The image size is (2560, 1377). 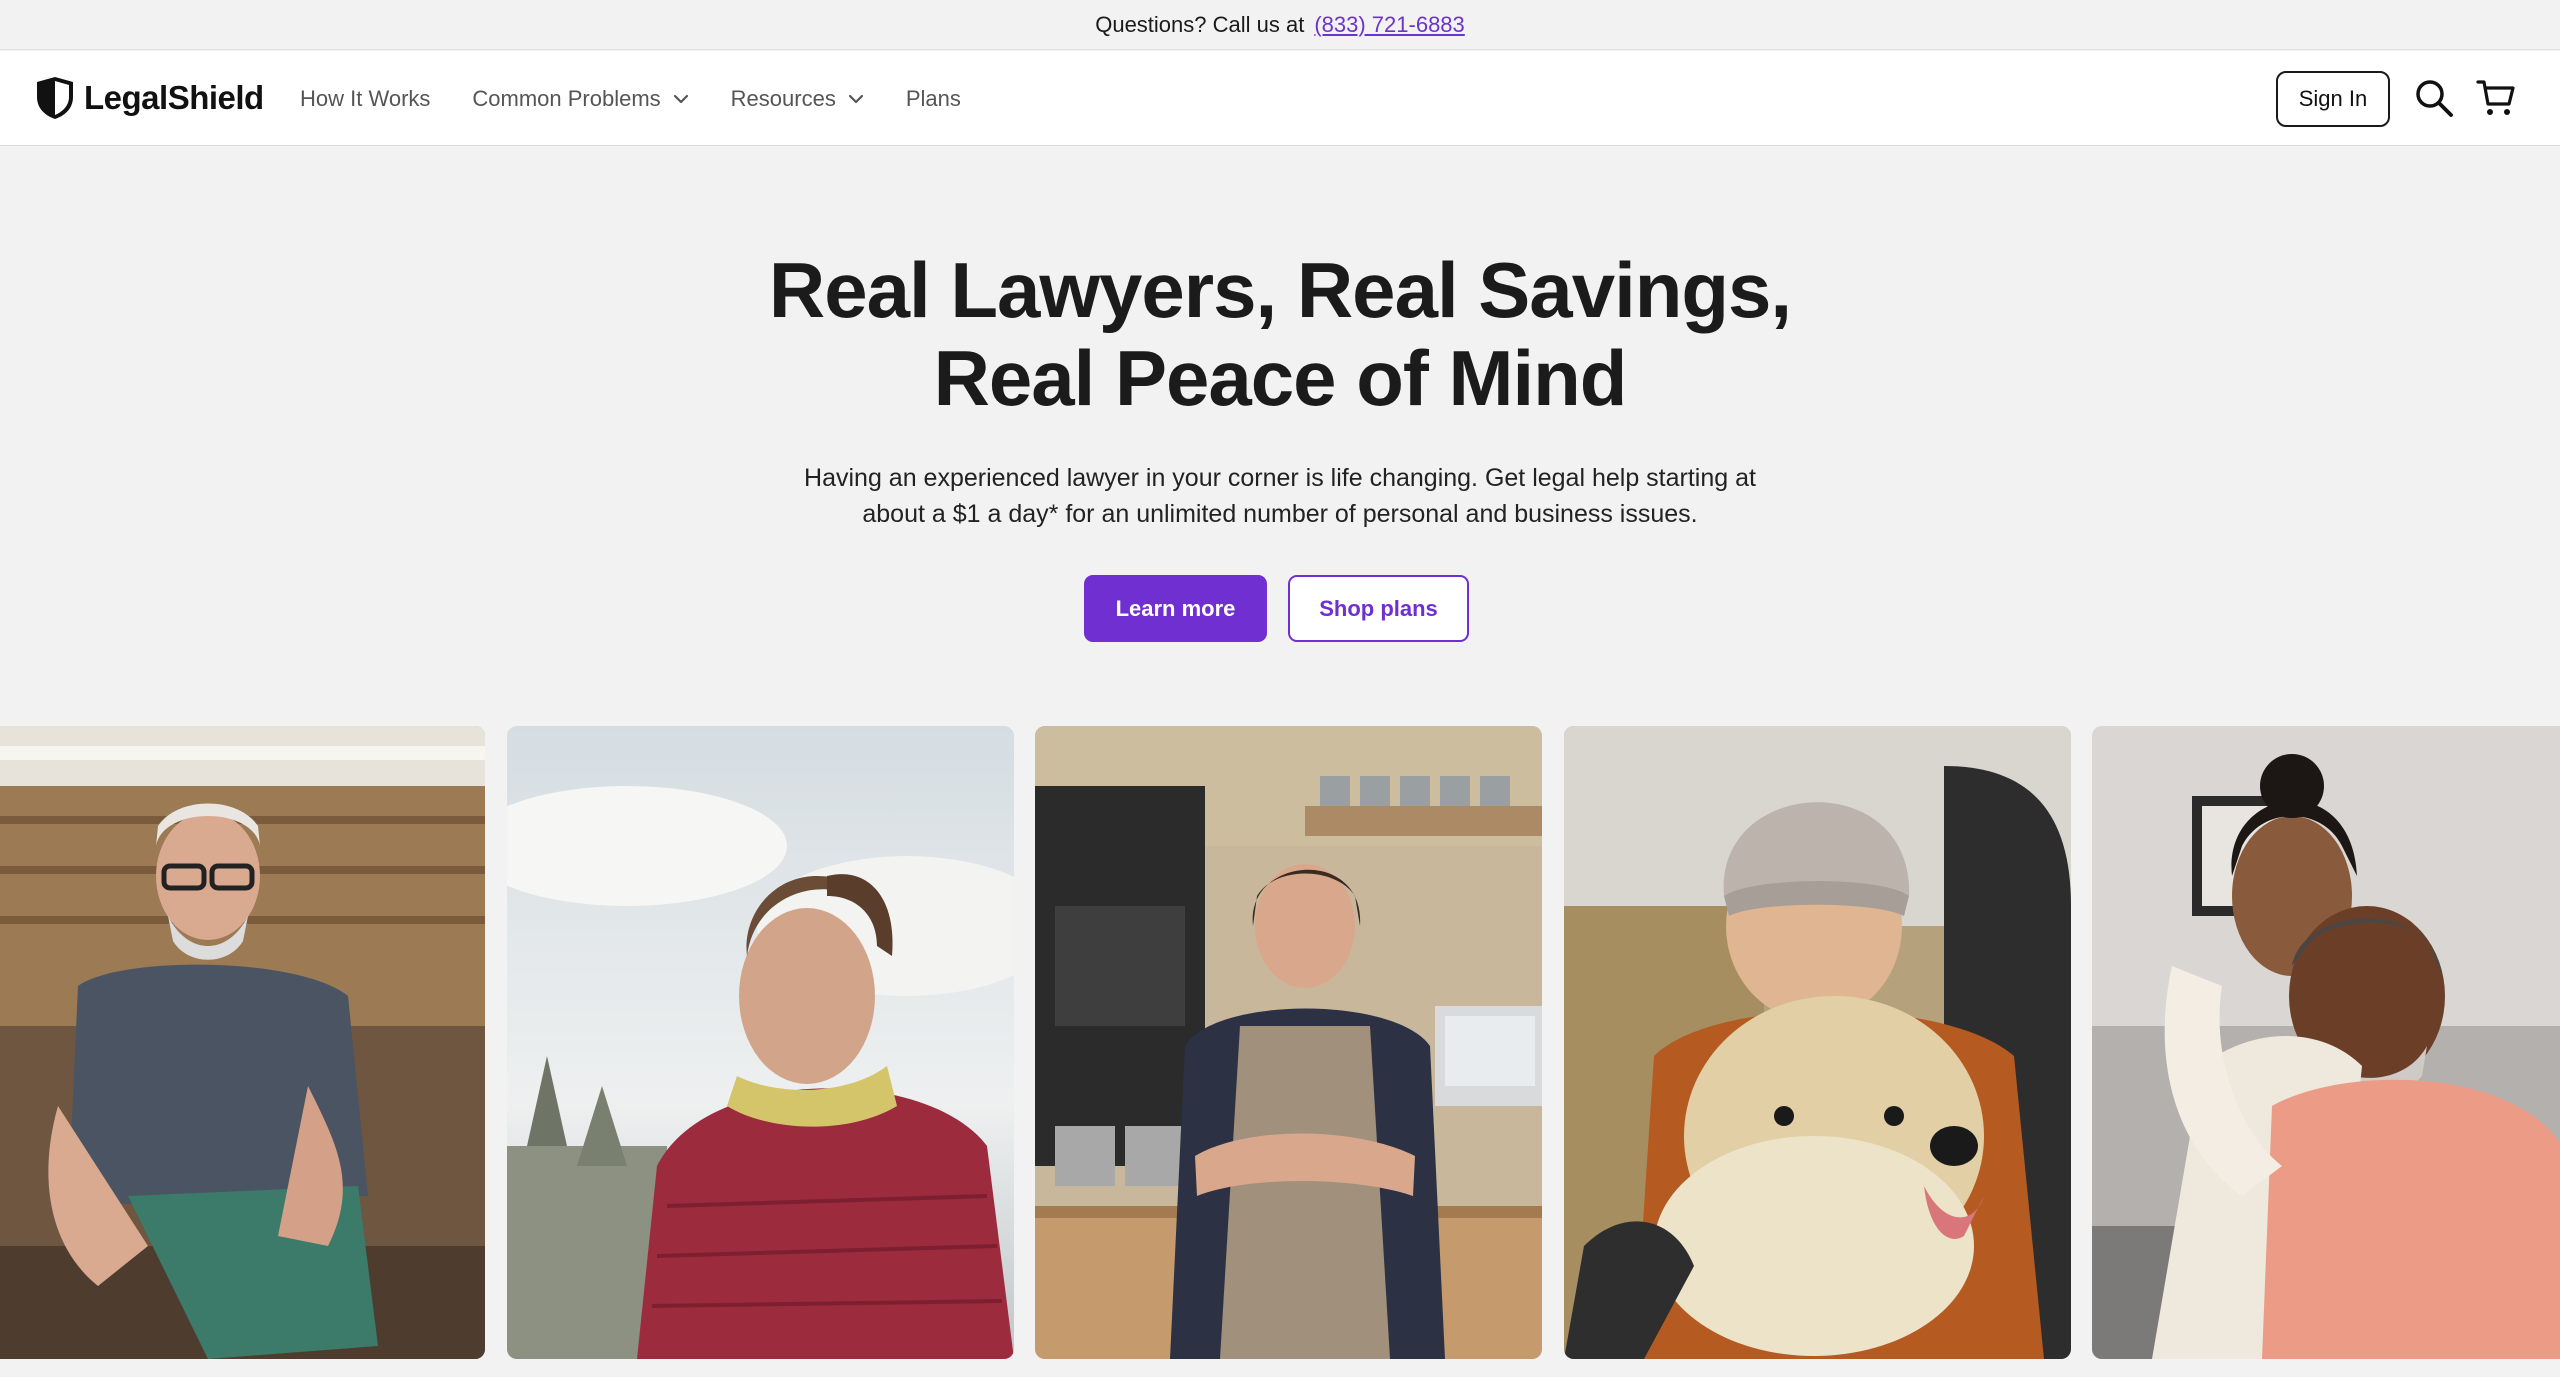 What do you see at coordinates (2326, 1042) in the screenshot?
I see `photo-couple-embracing` at bounding box center [2326, 1042].